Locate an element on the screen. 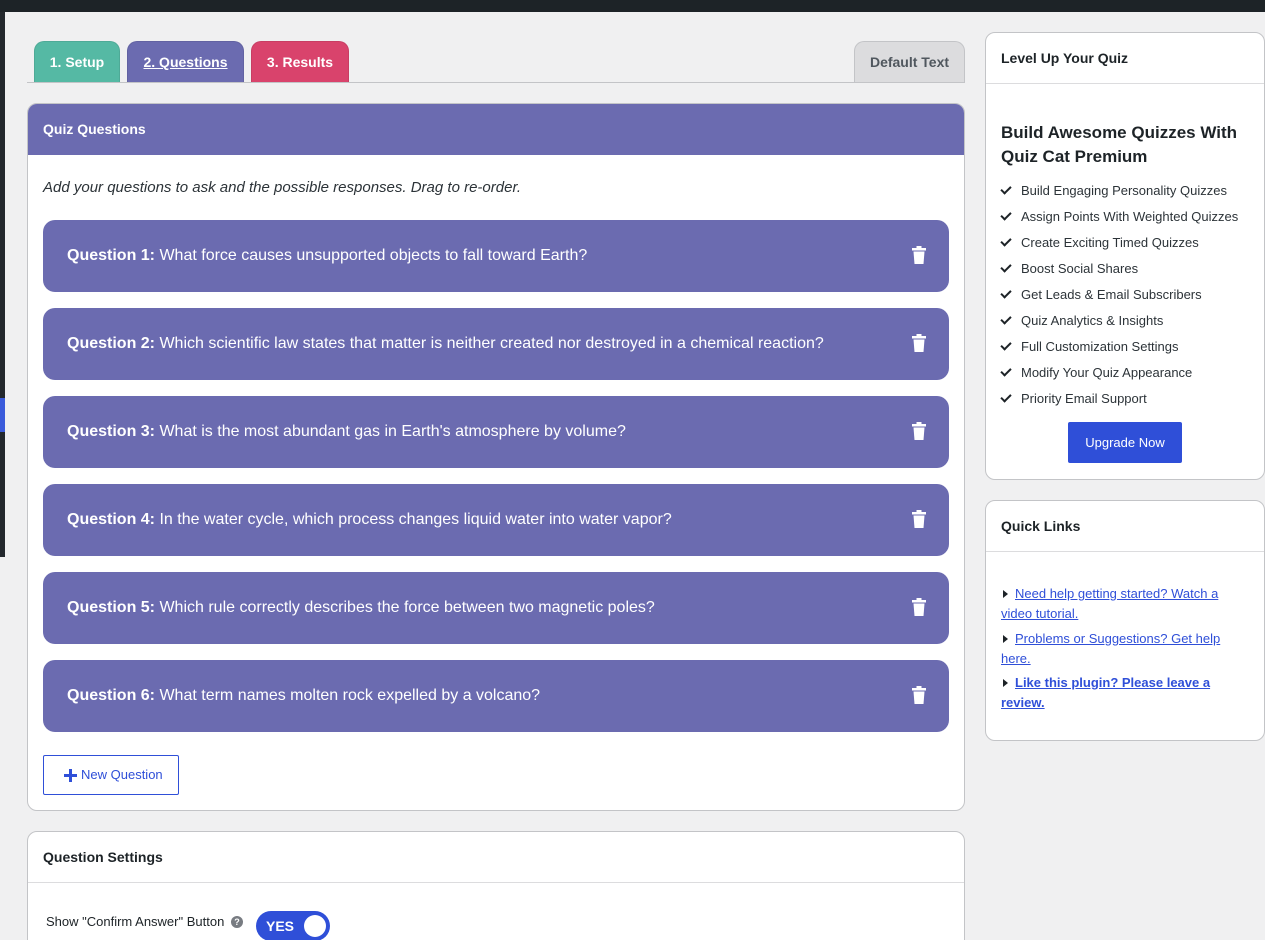 Image resolution: width=1265 pixels, height=940 pixels. feature-item: Modify Your Quiz Appearance is located at coordinates (1096, 372).